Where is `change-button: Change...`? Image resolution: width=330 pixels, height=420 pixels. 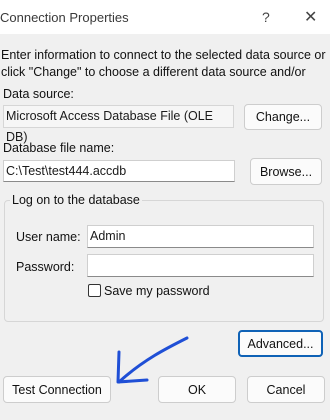
change-button: Change... is located at coordinates (283, 117).